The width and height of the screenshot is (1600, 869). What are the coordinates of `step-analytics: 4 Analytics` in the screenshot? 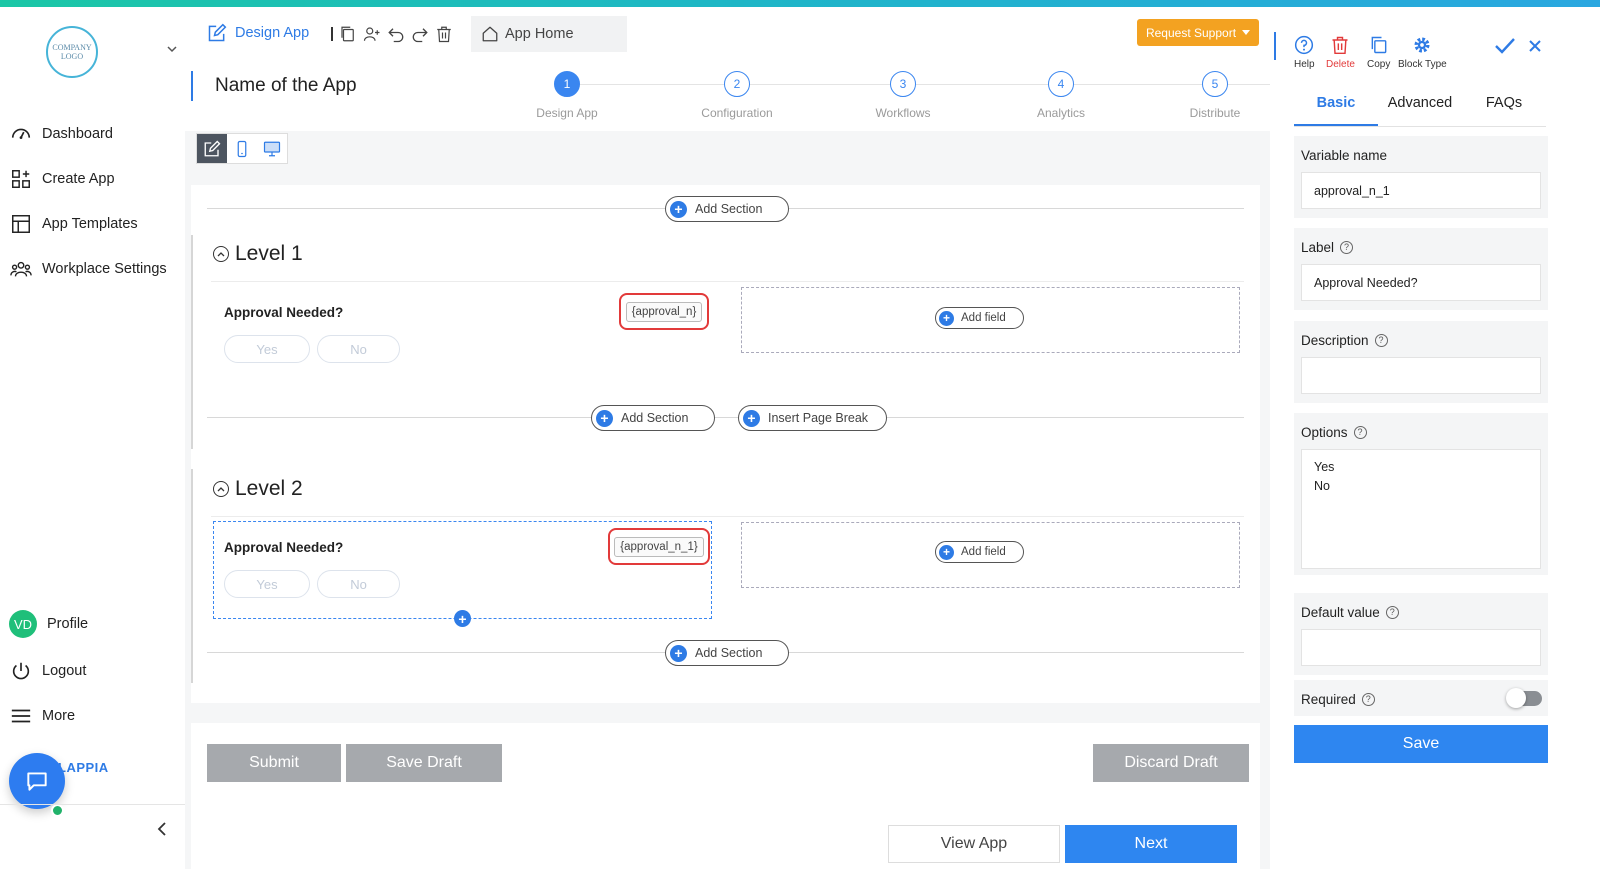 It's located at (1061, 95).